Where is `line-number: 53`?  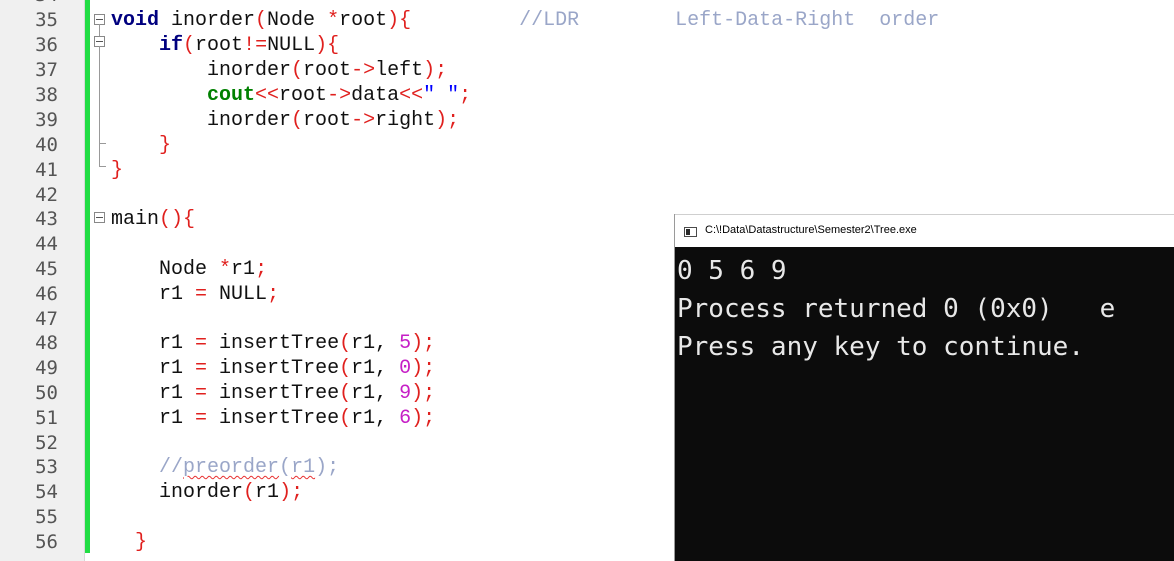
line-number: 53 is located at coordinates (46, 467).